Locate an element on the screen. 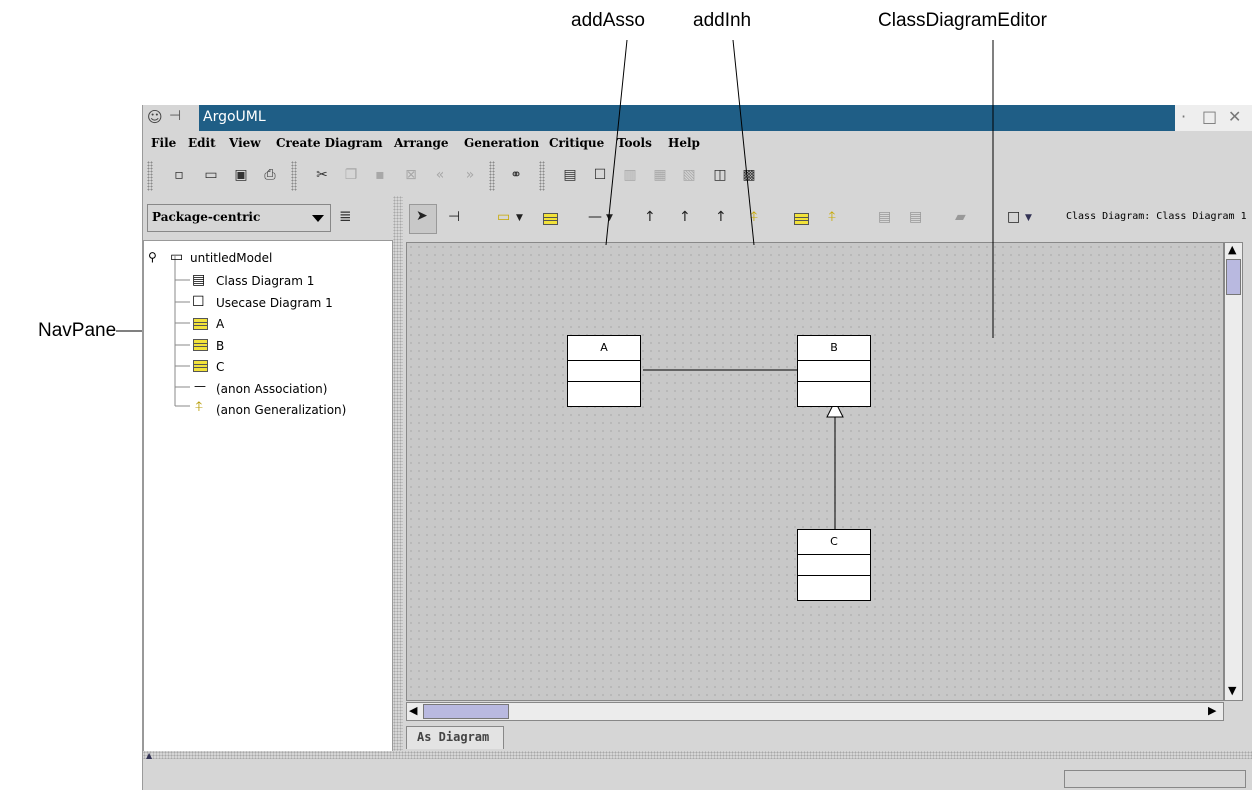  tree-item-c: C is located at coordinates (220, 367).